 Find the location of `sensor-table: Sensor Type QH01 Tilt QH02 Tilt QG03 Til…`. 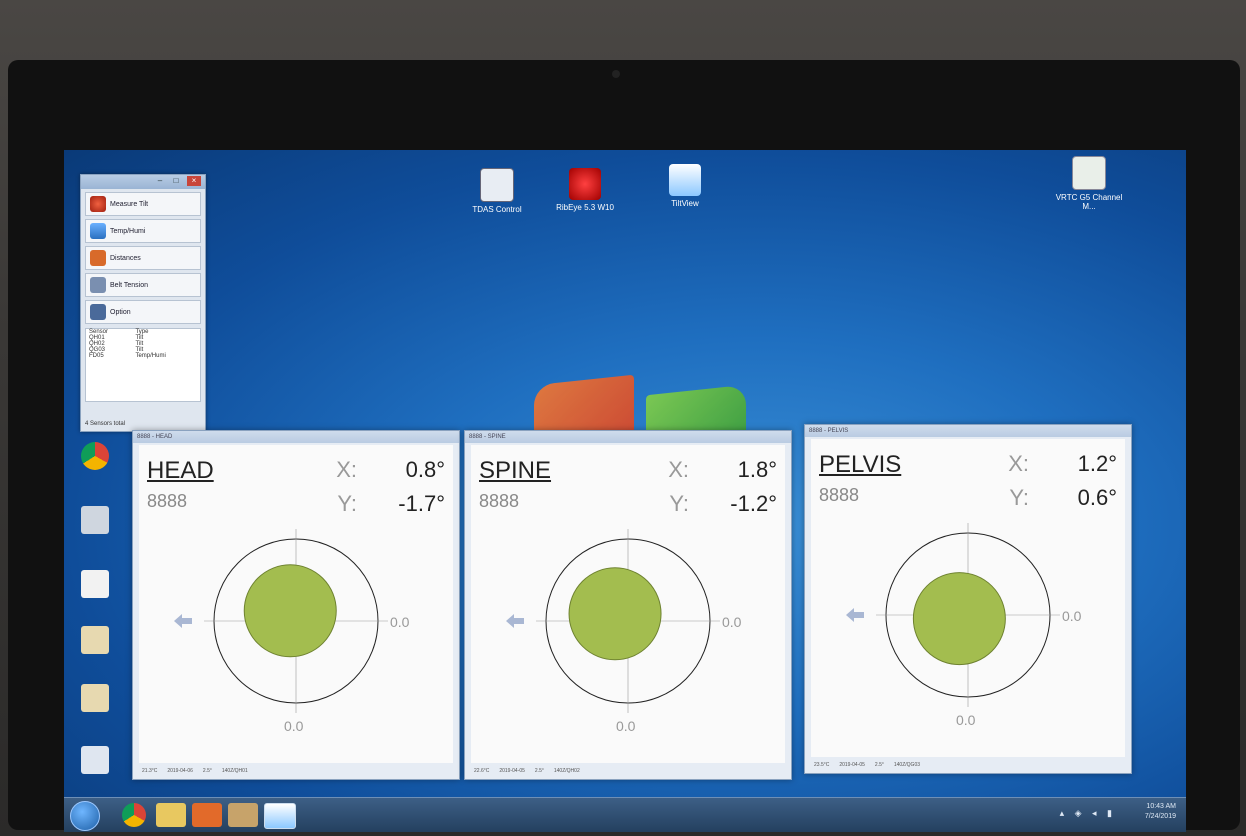

sensor-table: Sensor Type QH01 Tilt QH02 Tilt QG03 Til… is located at coordinates (143, 365).